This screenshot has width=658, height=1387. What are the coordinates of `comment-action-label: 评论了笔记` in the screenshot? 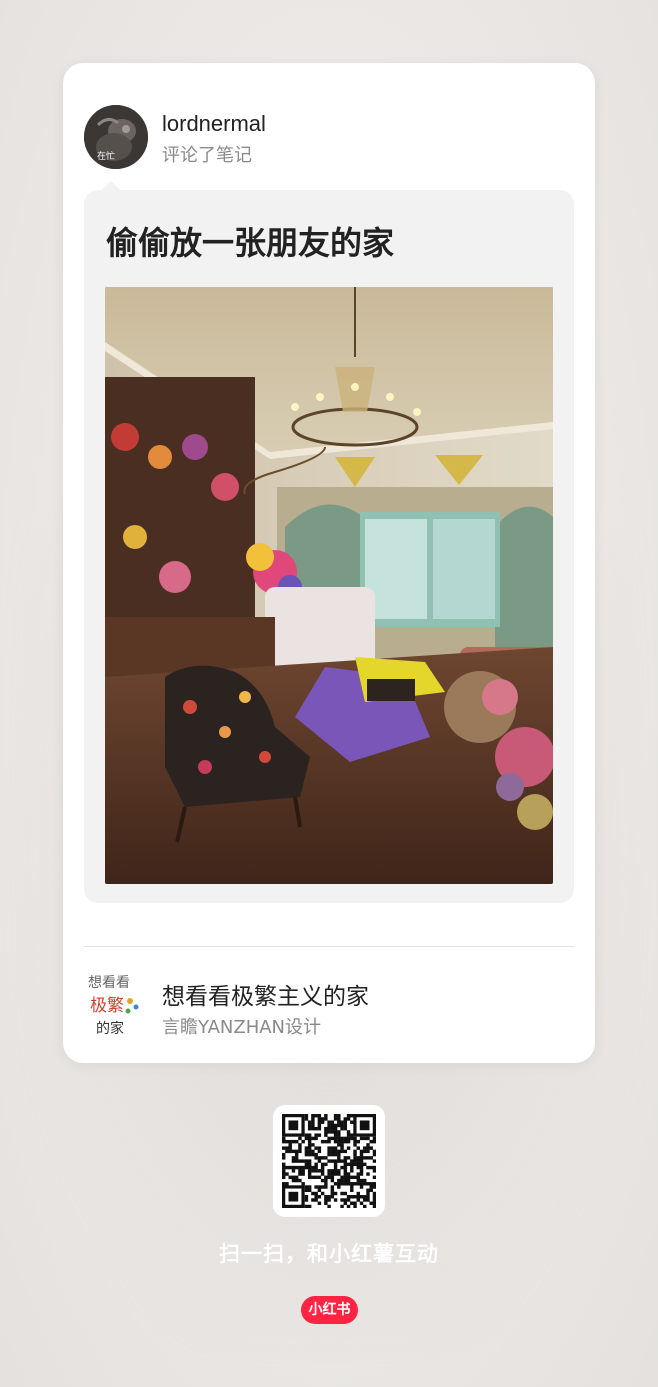 It's located at (207, 155).